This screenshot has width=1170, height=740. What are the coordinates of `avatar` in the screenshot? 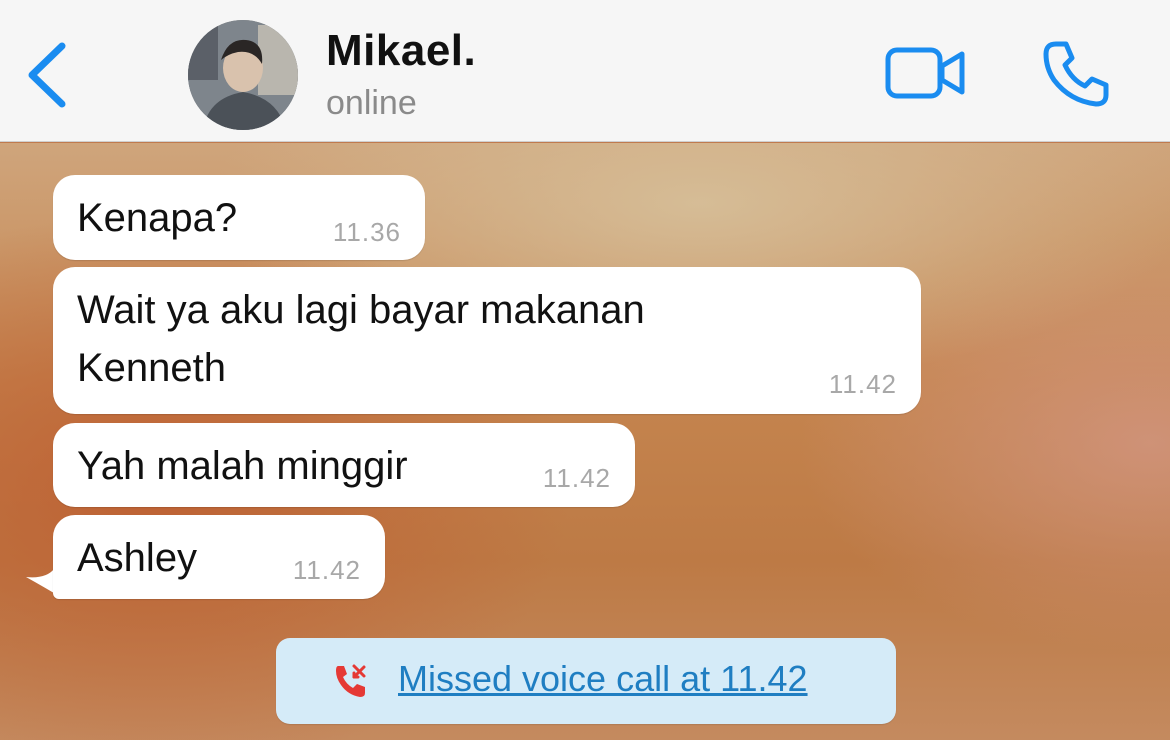 It's located at (243, 75).